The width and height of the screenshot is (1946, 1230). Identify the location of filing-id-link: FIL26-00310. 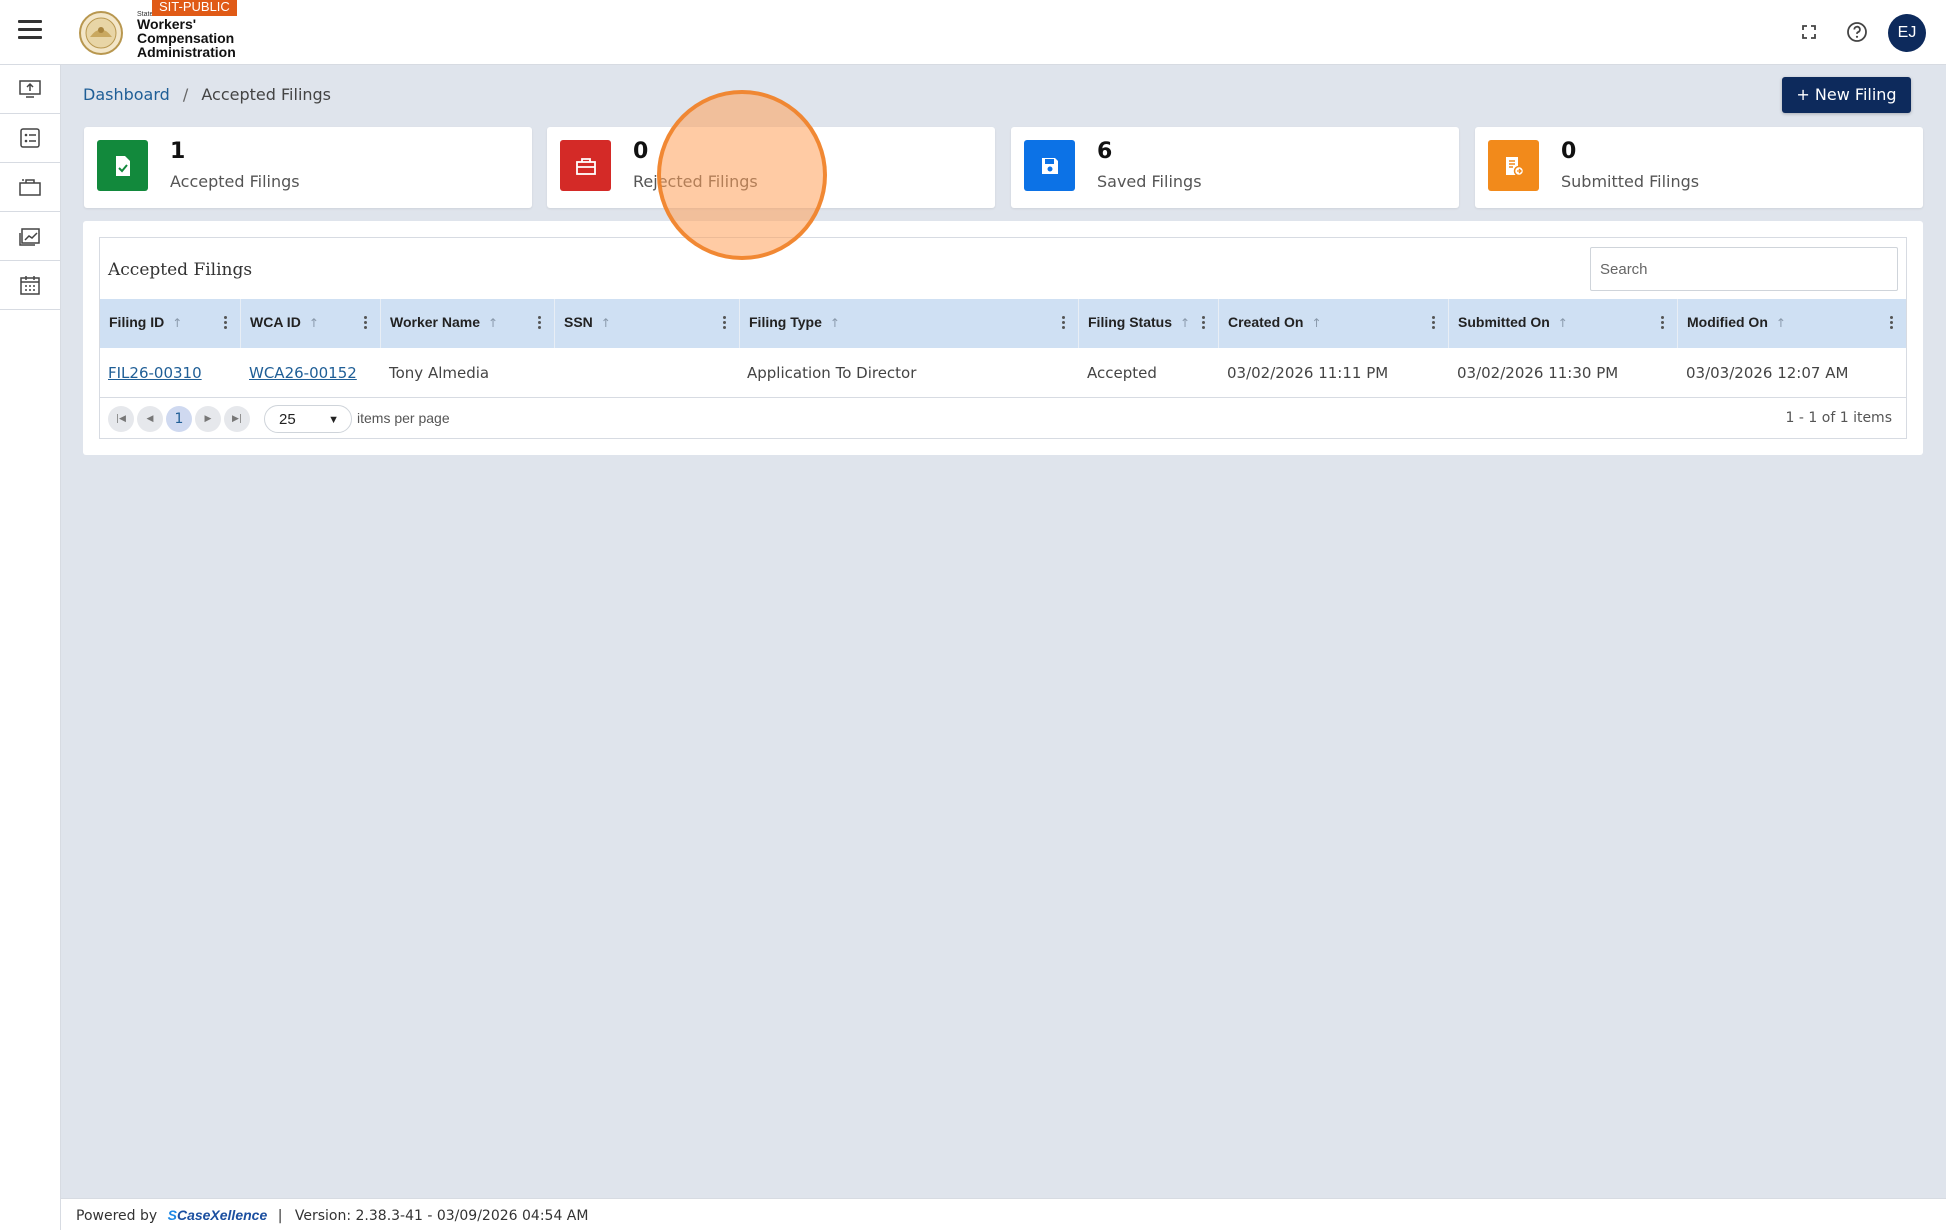
(155, 373).